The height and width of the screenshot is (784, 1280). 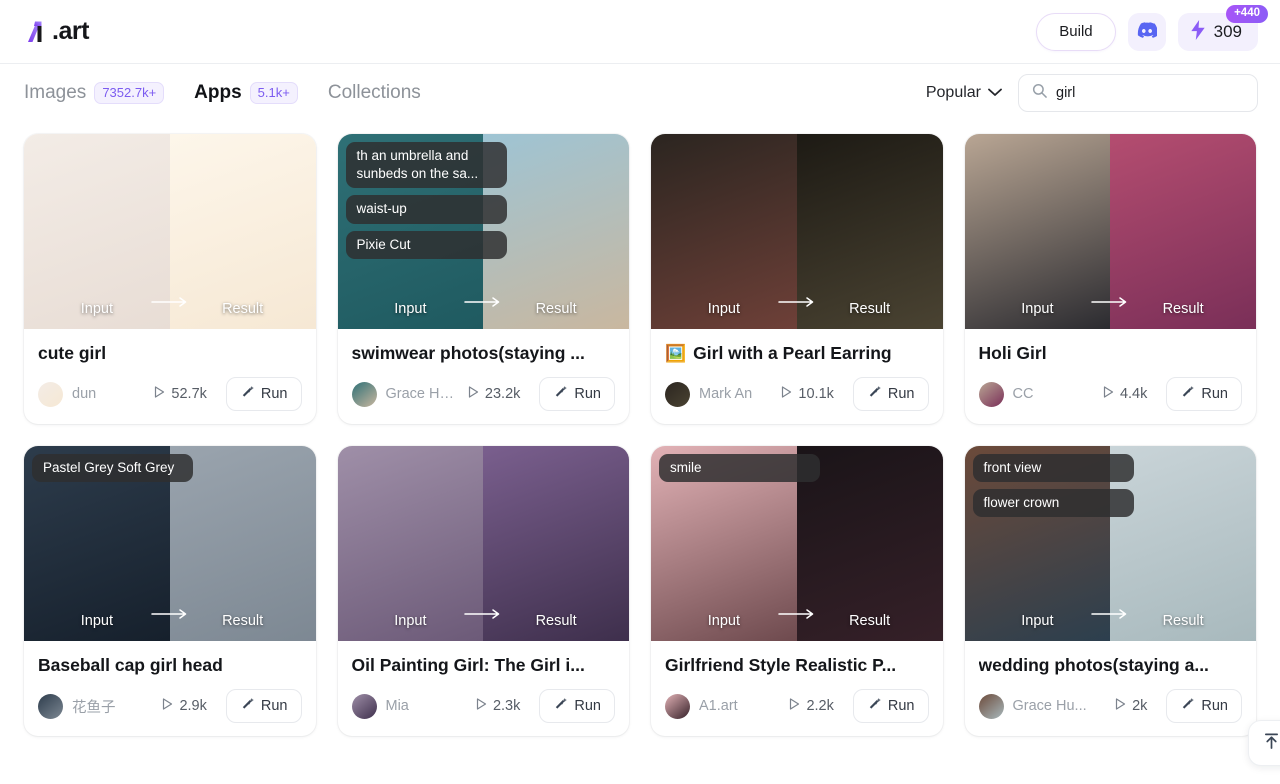 I want to click on discord-icon, so click(x=1147, y=31).